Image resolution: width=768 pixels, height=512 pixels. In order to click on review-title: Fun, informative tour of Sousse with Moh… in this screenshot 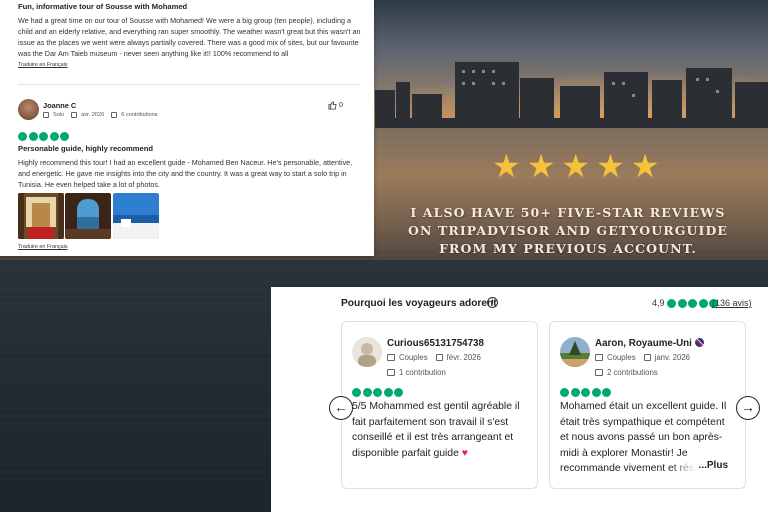, I will do `click(103, 6)`.